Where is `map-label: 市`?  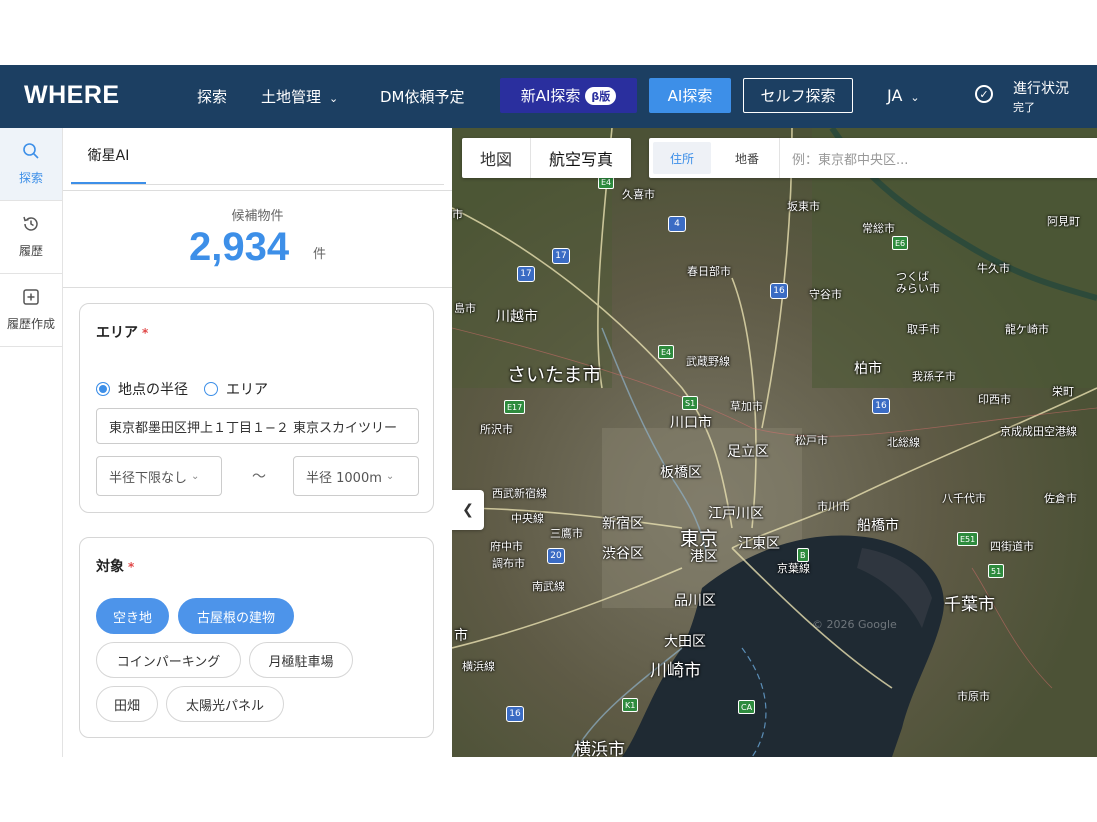
map-label: 市 is located at coordinates (457, 215).